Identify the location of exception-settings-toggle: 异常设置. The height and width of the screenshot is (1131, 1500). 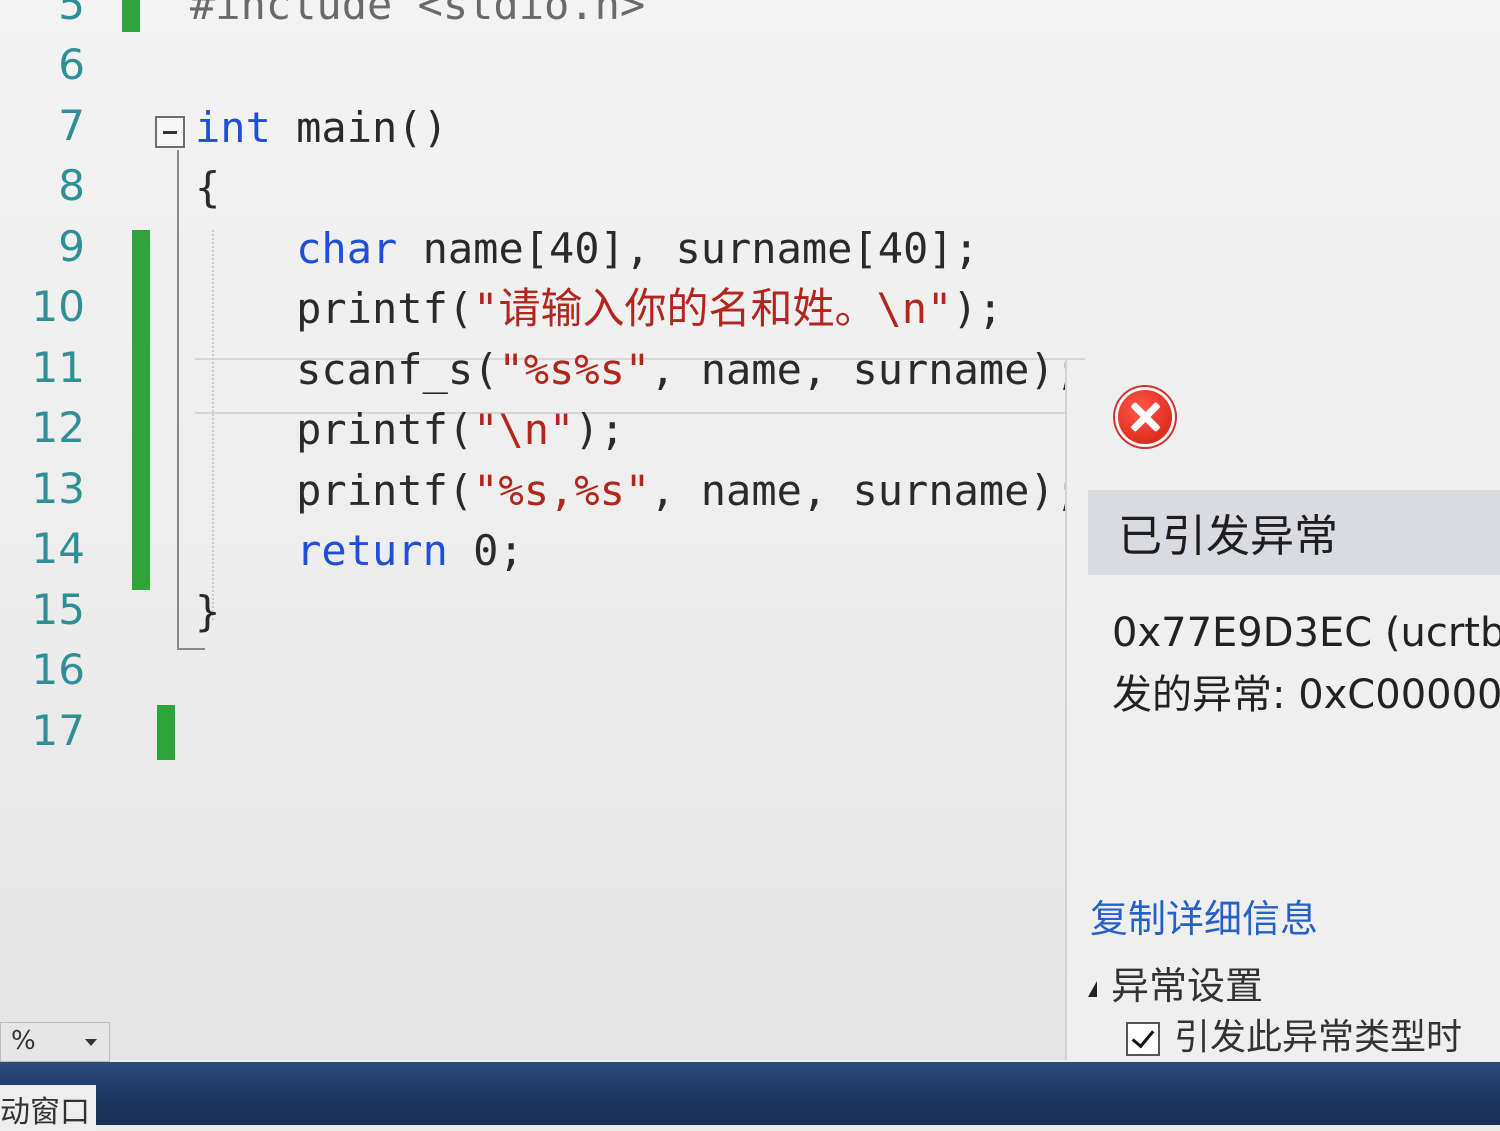
(1175, 982).